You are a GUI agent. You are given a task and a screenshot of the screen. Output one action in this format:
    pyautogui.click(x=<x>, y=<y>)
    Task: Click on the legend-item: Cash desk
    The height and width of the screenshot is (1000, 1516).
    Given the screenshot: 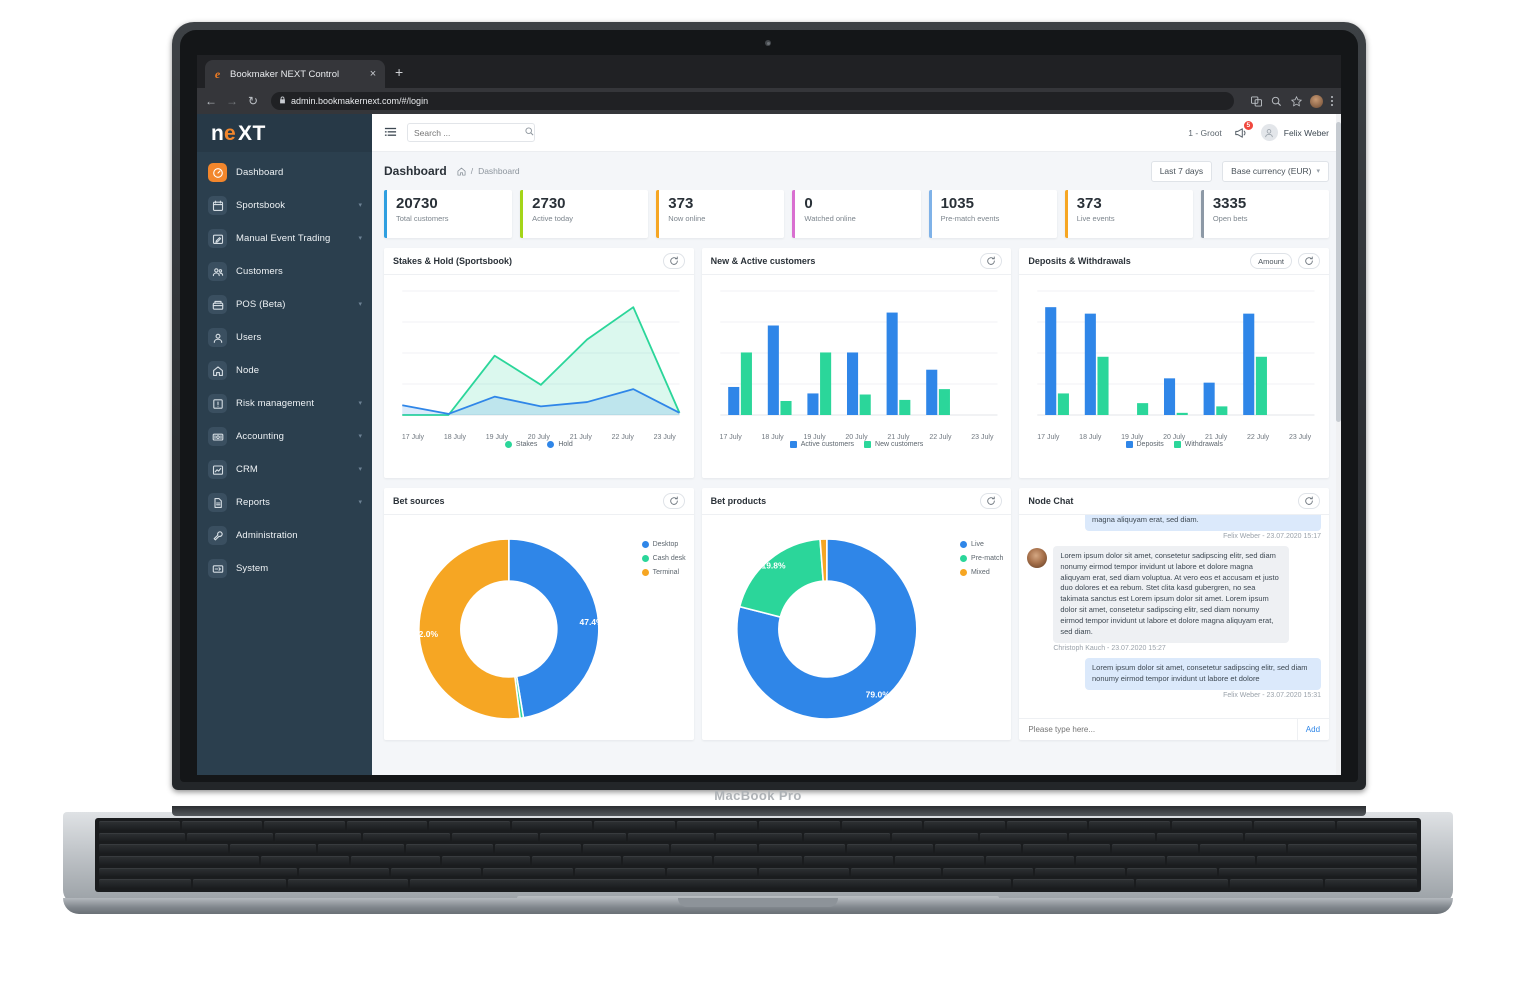 What is the action you would take?
    pyautogui.click(x=663, y=558)
    